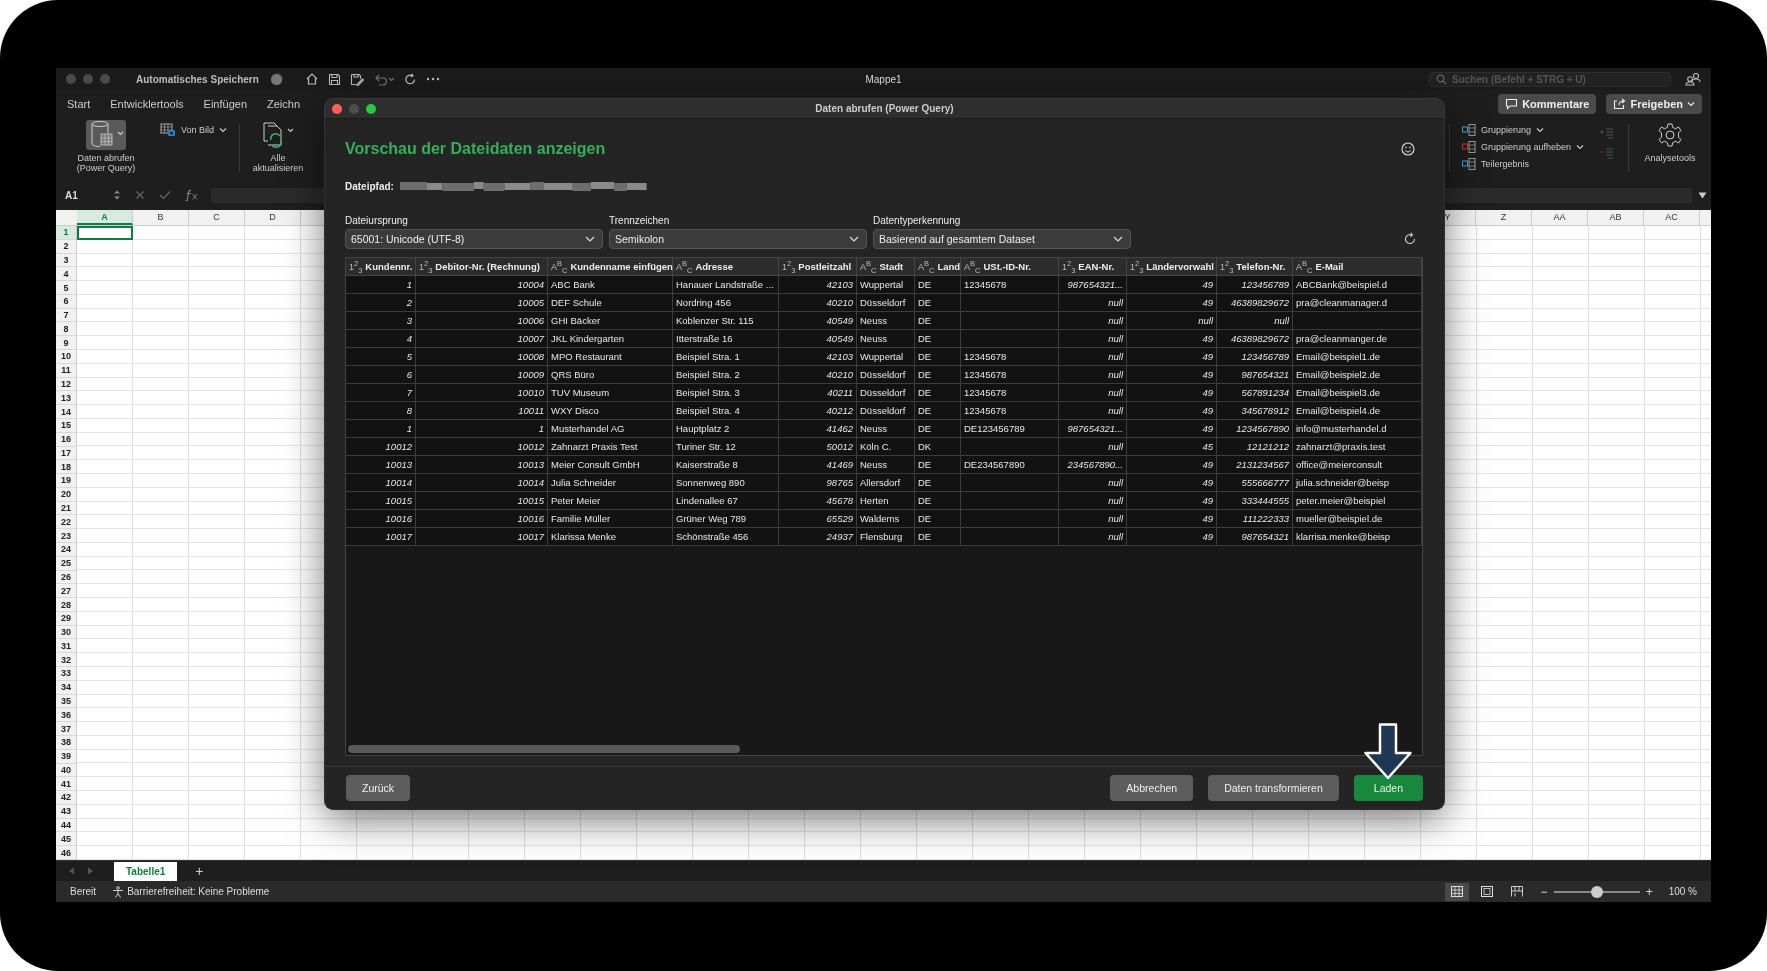 The height and width of the screenshot is (971, 1767). I want to click on row-header: 45, so click(66, 839).